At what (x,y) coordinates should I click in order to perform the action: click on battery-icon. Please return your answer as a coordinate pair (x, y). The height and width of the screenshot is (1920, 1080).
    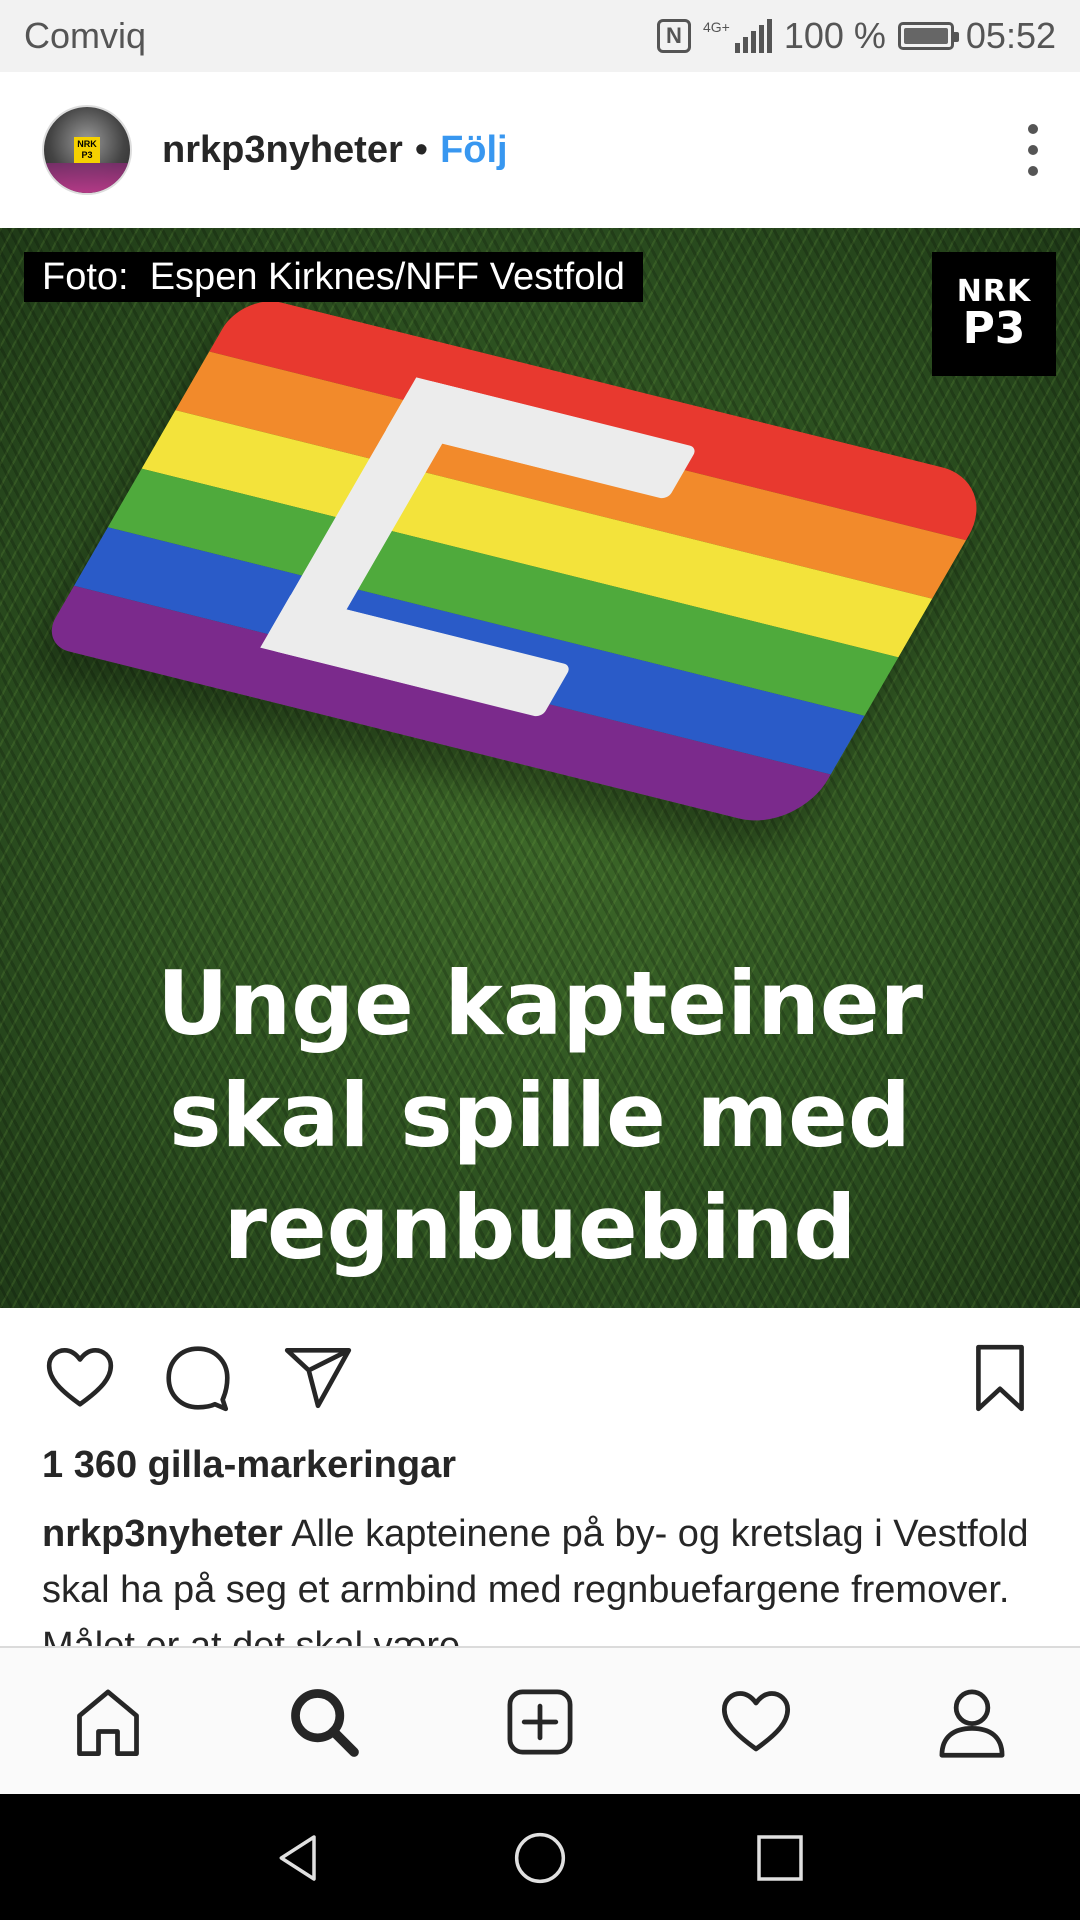
    Looking at the image, I should click on (928, 36).